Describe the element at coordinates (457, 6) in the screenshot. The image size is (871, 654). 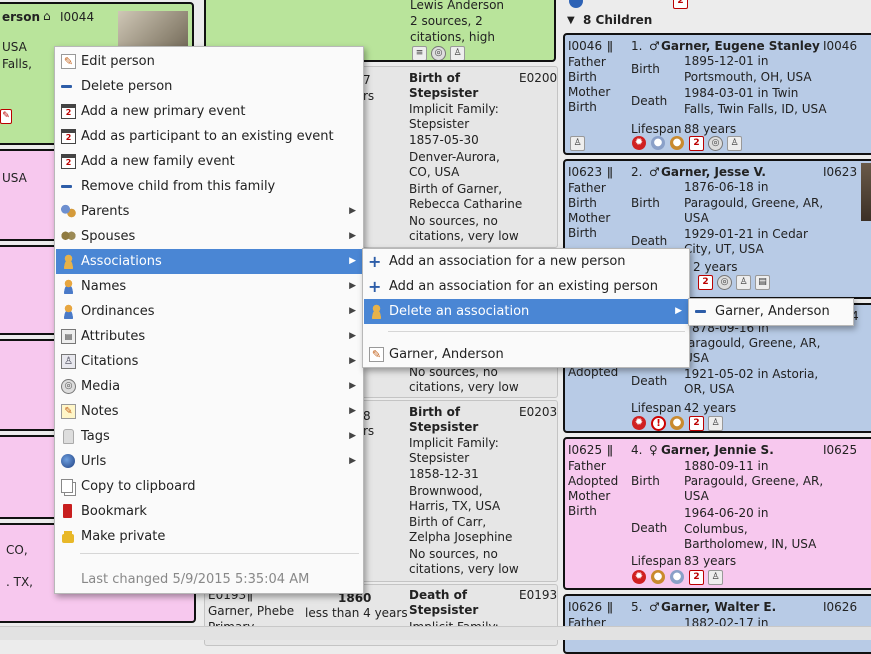
I see `event-line: Lewis Anderson` at that location.